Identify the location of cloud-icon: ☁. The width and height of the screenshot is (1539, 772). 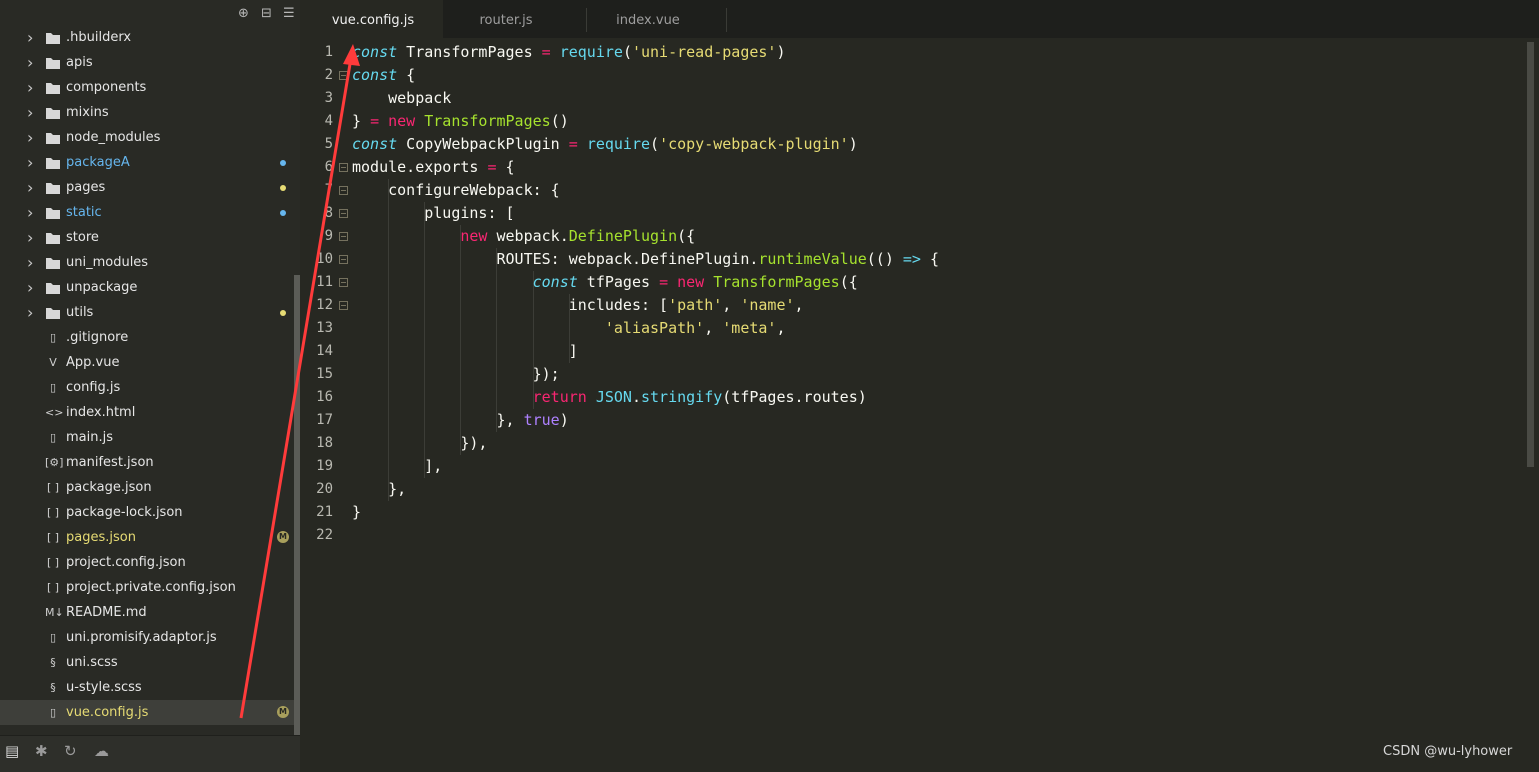
(101, 751).